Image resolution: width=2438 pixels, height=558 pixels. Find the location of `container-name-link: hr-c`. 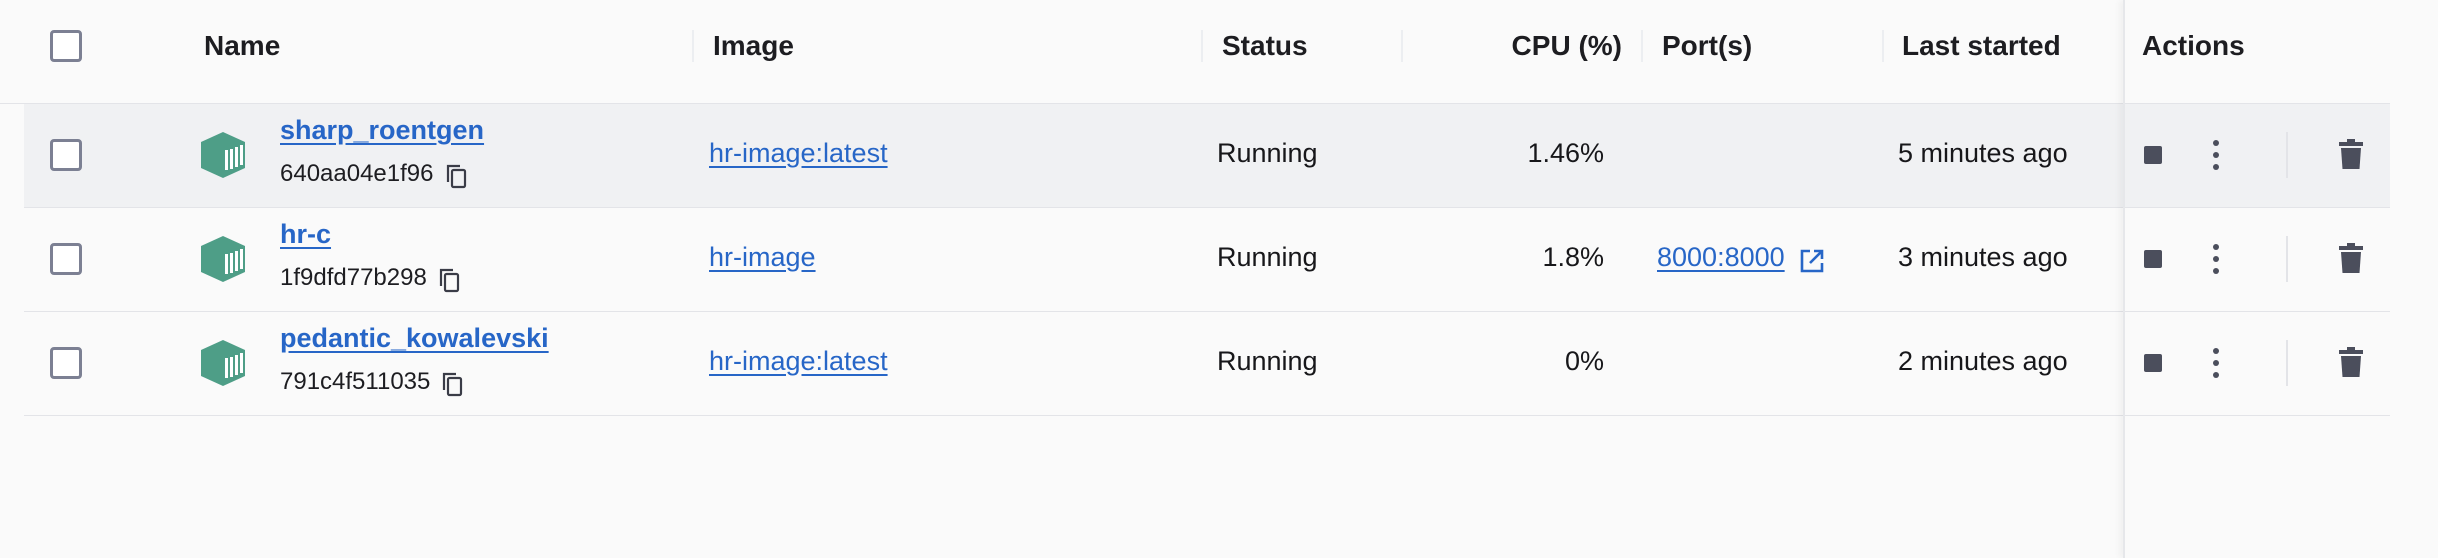

container-name-link: hr-c is located at coordinates (305, 234).